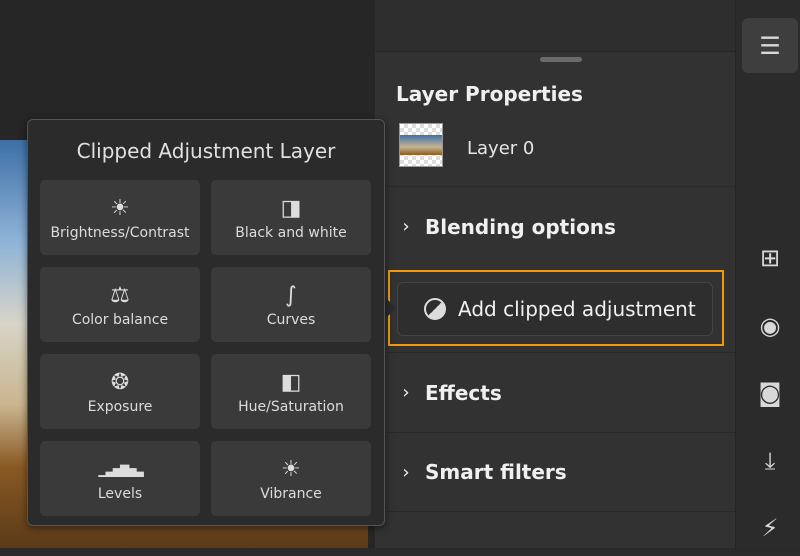 Image resolution: width=800 pixels, height=556 pixels. What do you see at coordinates (770, 258) in the screenshot?
I see `add-layer-icon: ⊞` at bounding box center [770, 258].